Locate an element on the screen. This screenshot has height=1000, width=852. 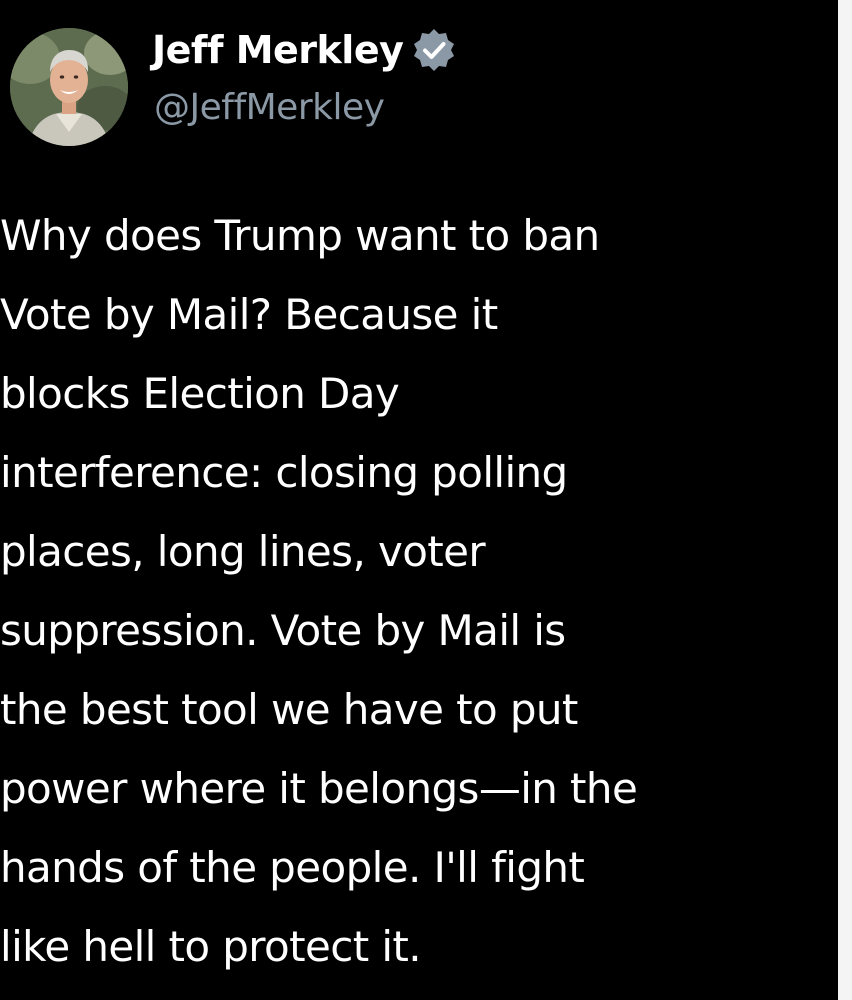
tweet-text-line: Why does Trump want to ban is located at coordinates (300, 235).